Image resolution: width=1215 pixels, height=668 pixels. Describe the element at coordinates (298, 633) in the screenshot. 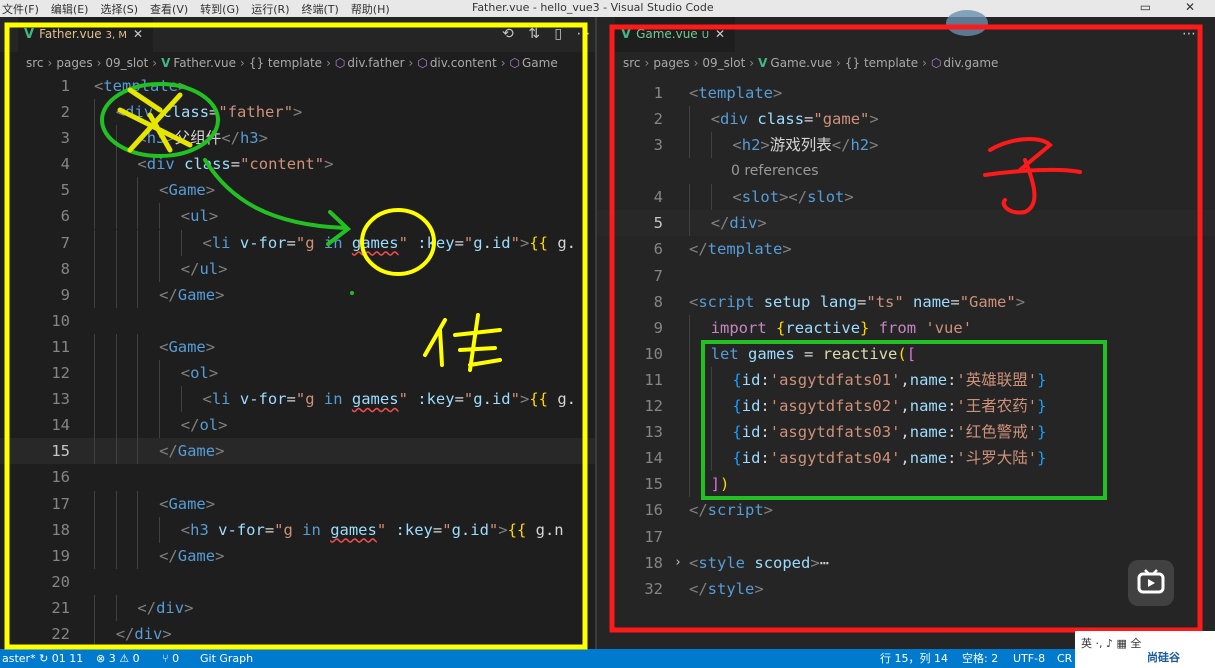

I see `code-line: 22 </div>` at that location.